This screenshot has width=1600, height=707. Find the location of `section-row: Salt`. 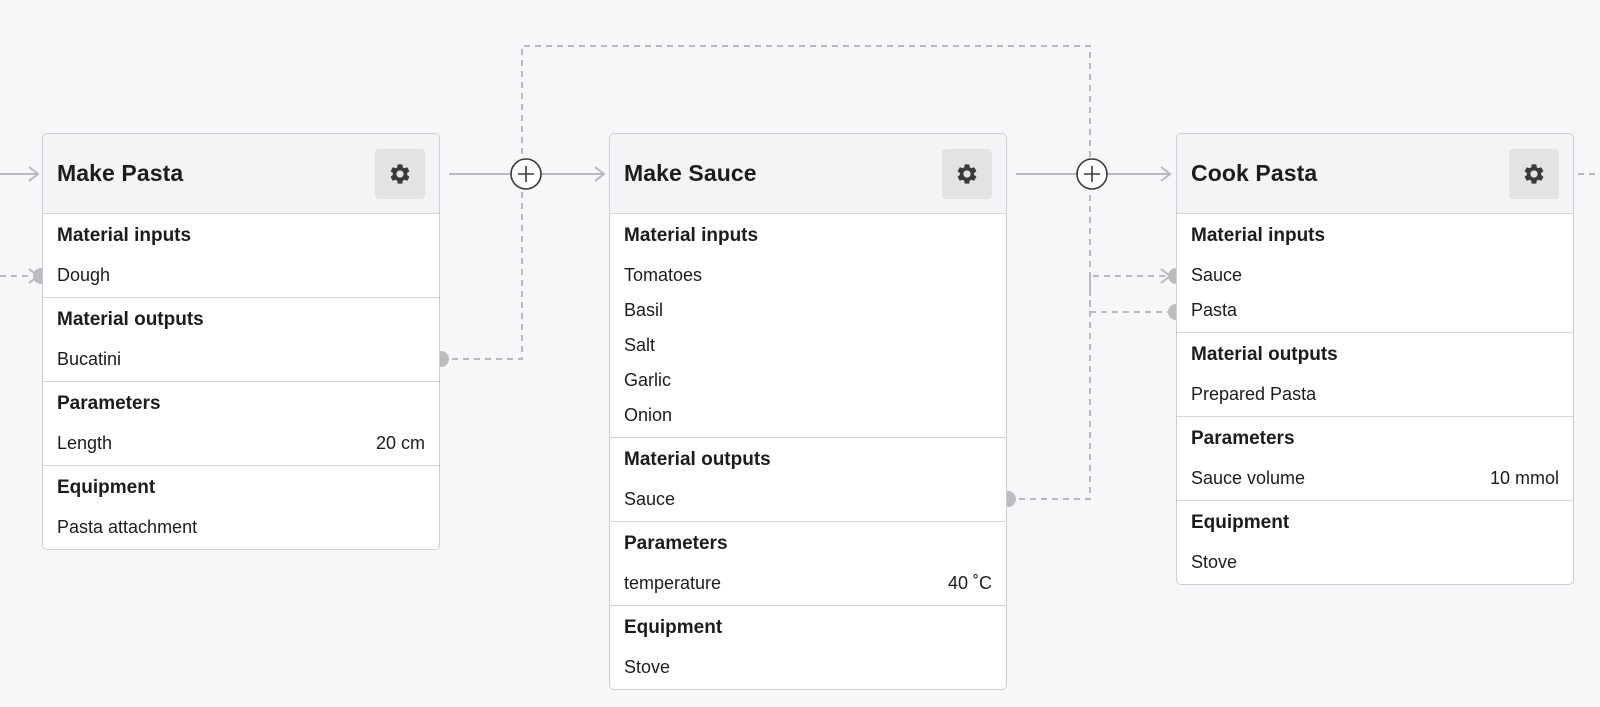

section-row: Salt is located at coordinates (808, 345).